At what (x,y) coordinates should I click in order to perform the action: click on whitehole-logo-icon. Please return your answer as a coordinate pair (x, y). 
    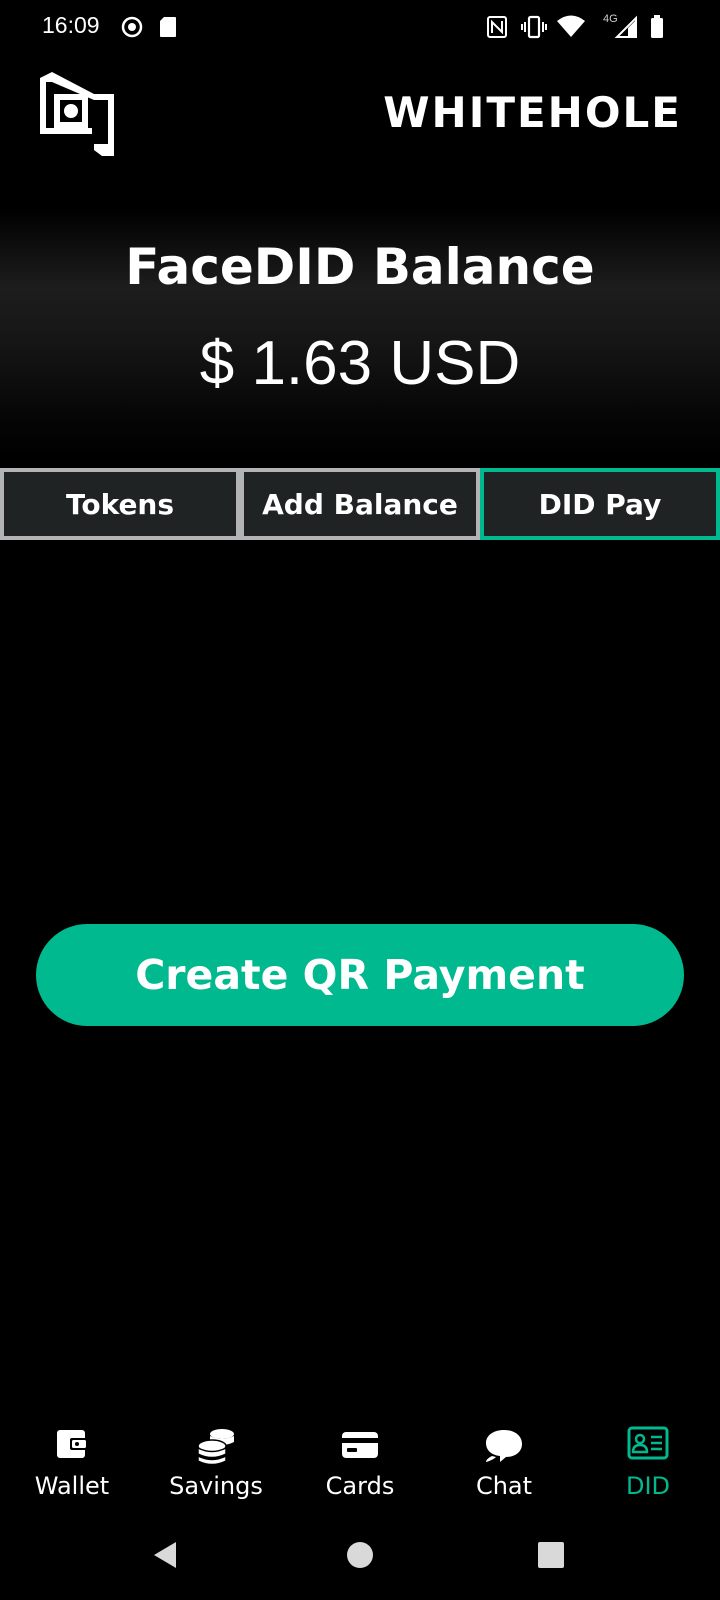
    Looking at the image, I should click on (76, 114).